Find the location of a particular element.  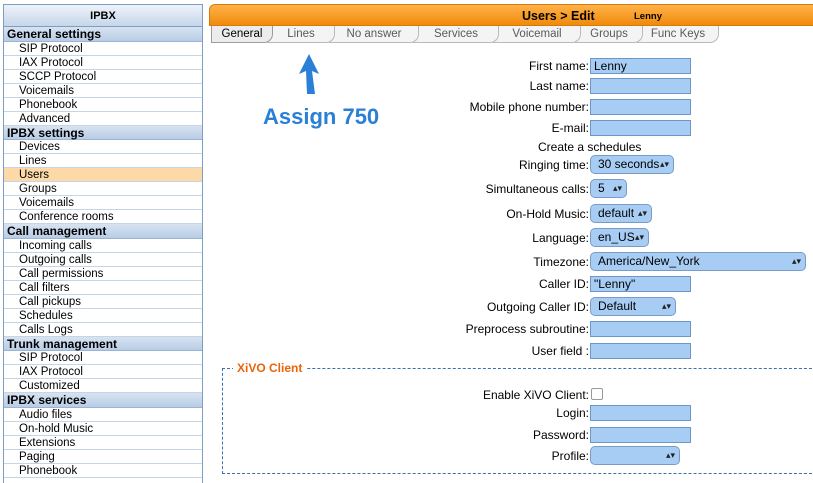

tab-voicemail: Voicemail is located at coordinates (537, 34).